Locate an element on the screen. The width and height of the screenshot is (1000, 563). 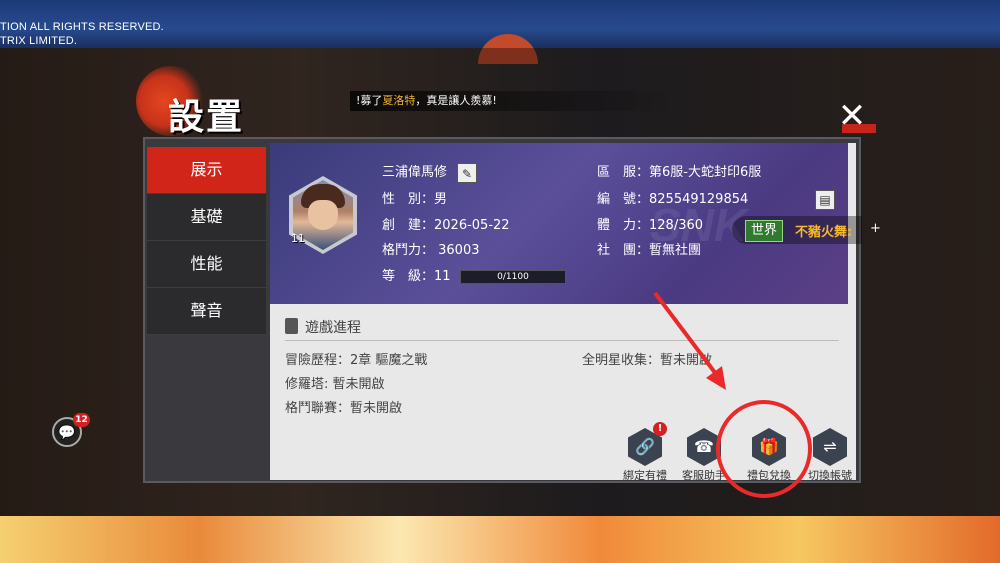
world-chat-tag: 世界 is located at coordinates (764, 231).